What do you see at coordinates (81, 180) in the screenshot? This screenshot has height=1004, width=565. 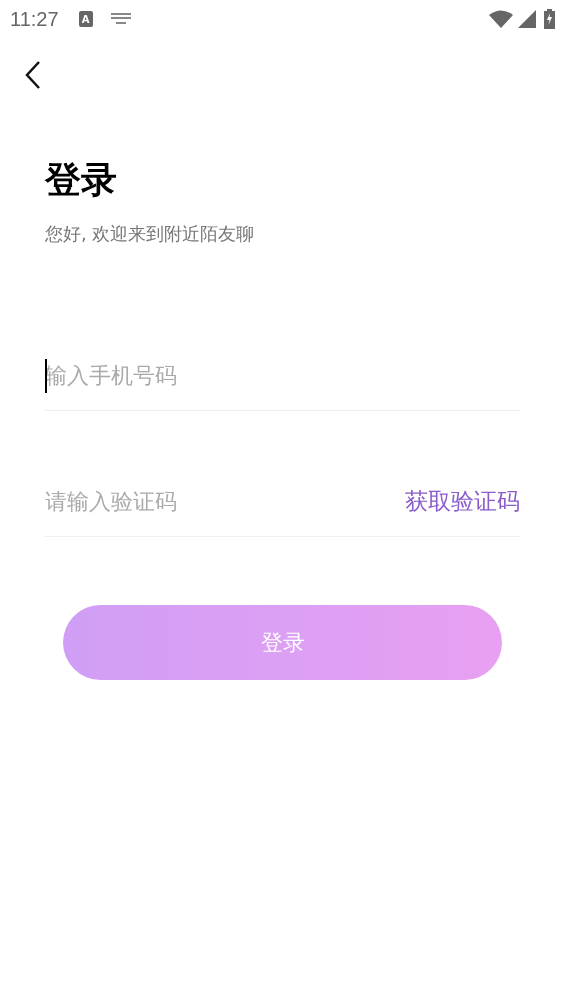 I see `page-title: 登录` at bounding box center [81, 180].